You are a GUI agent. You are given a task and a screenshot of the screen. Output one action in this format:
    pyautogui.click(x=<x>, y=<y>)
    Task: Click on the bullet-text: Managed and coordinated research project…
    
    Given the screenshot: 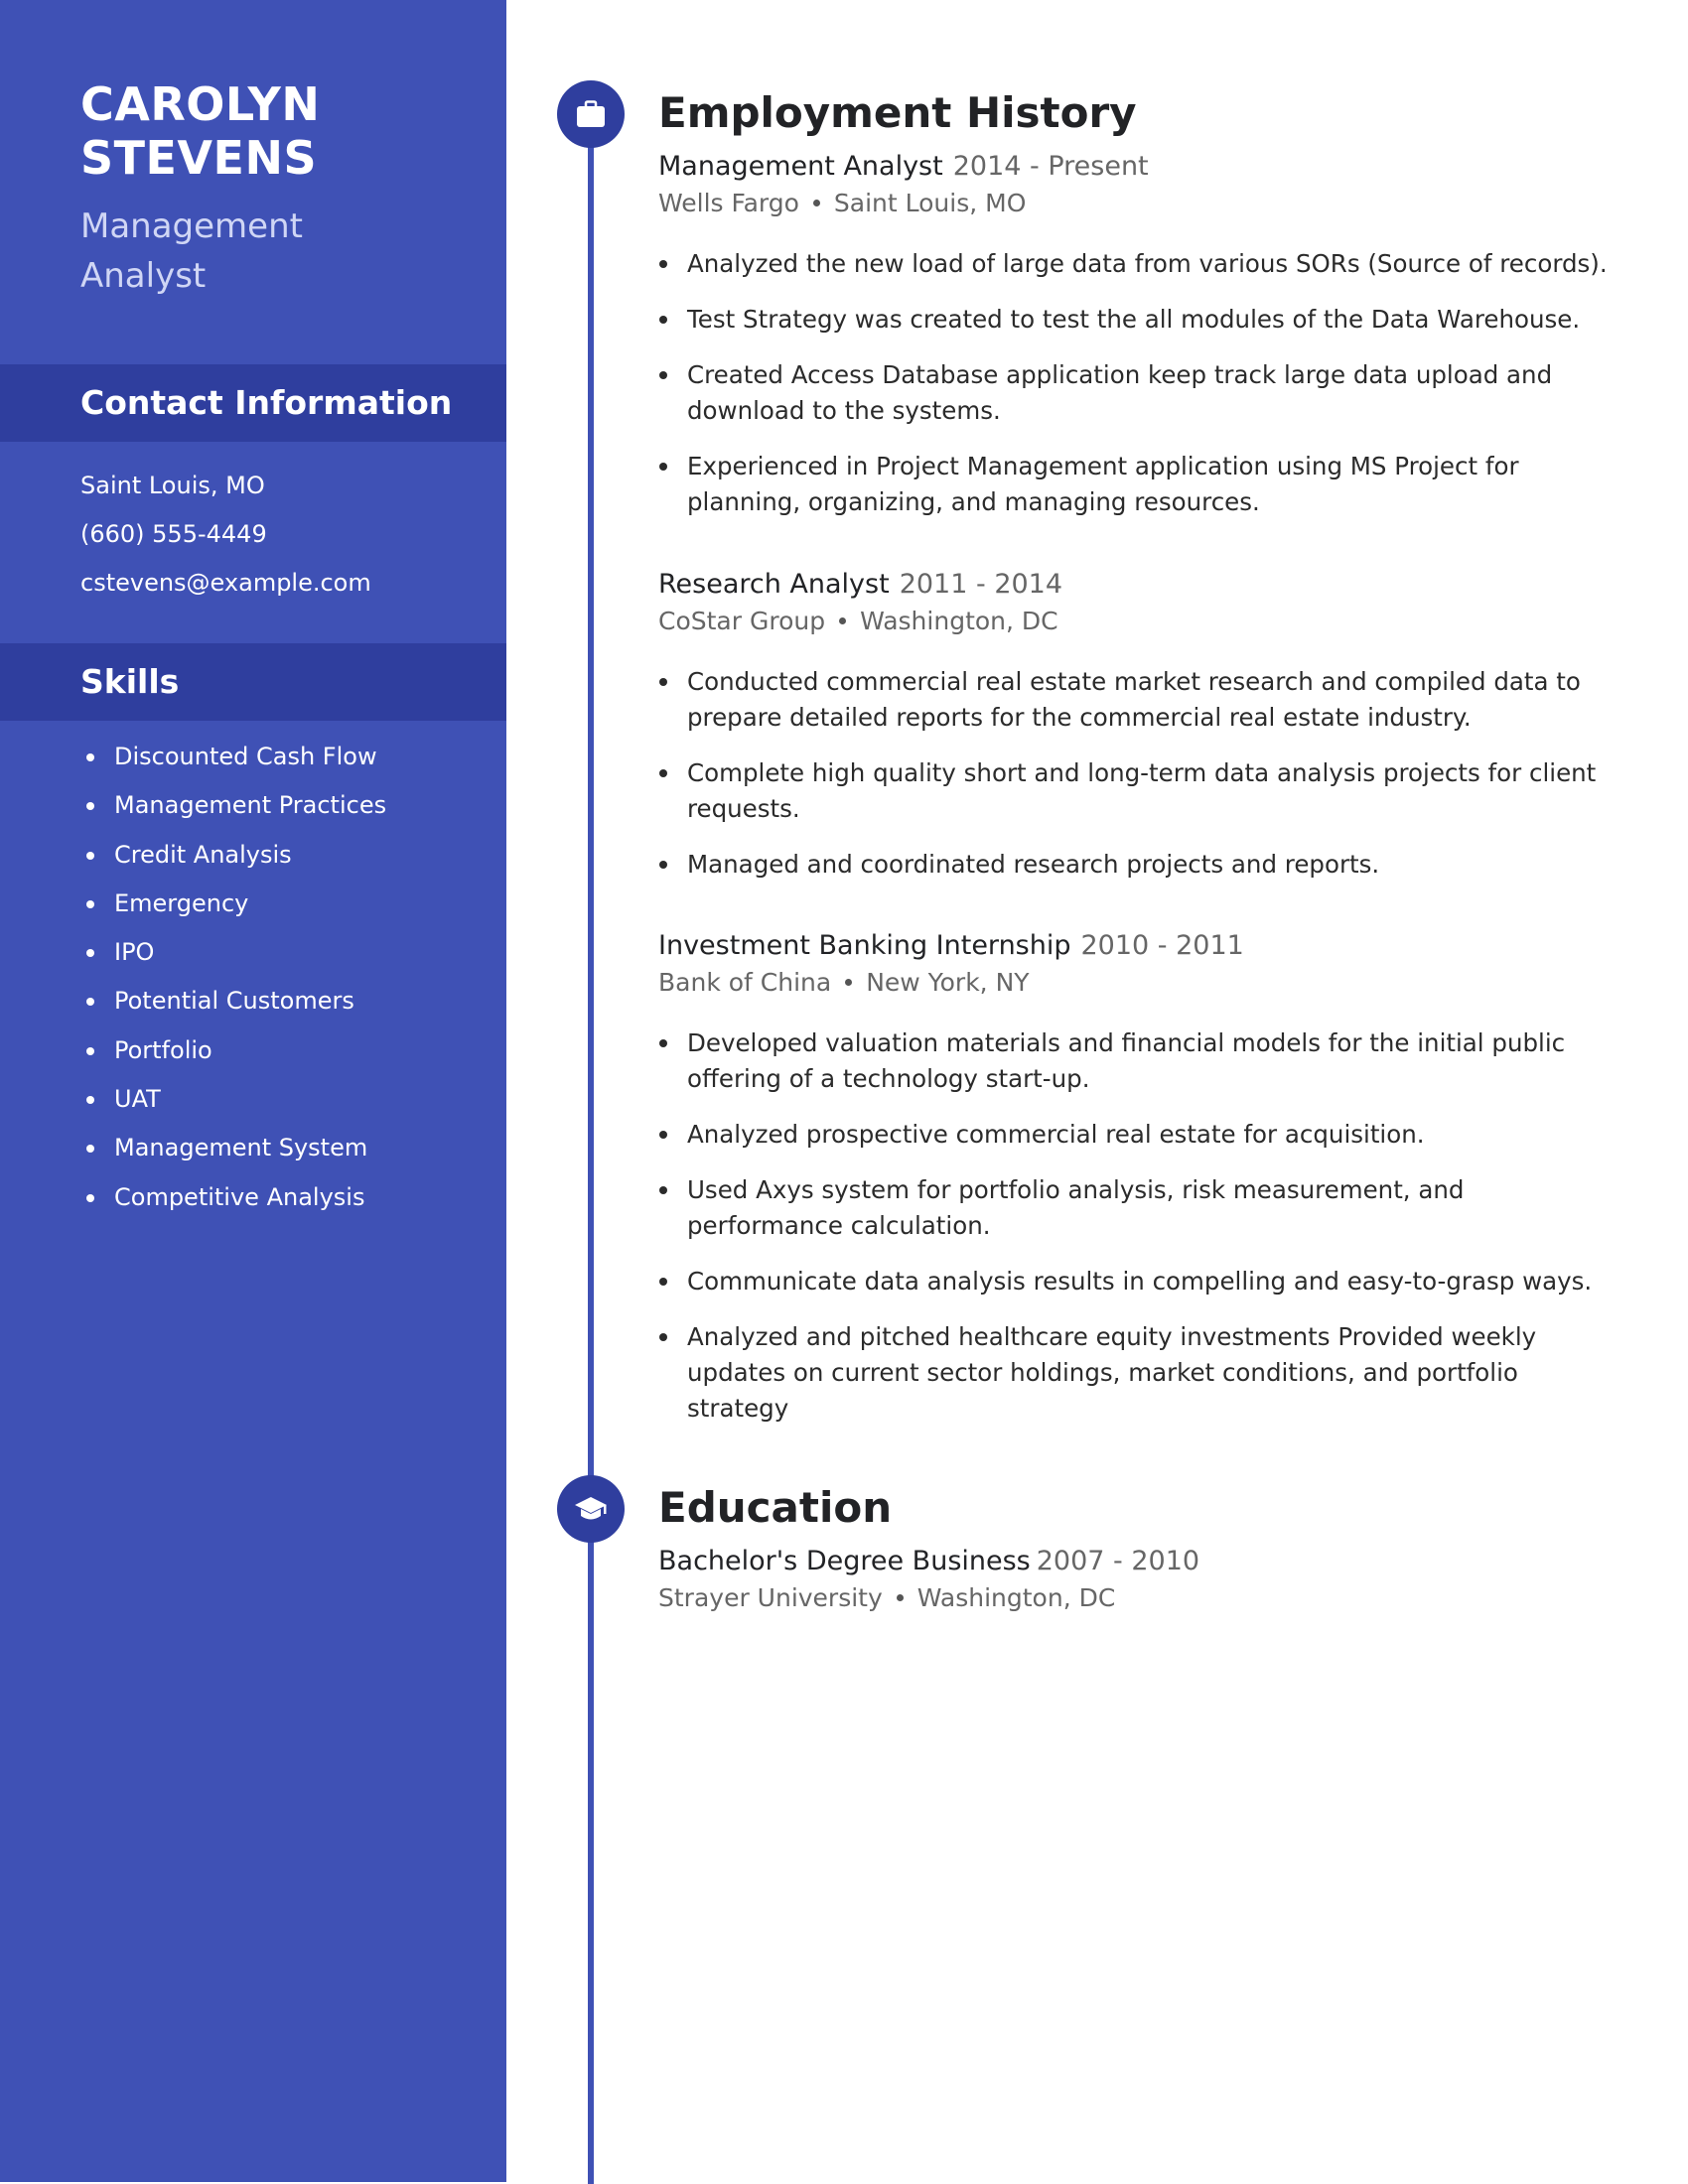 What is the action you would take?
    pyautogui.click(x=1033, y=864)
    